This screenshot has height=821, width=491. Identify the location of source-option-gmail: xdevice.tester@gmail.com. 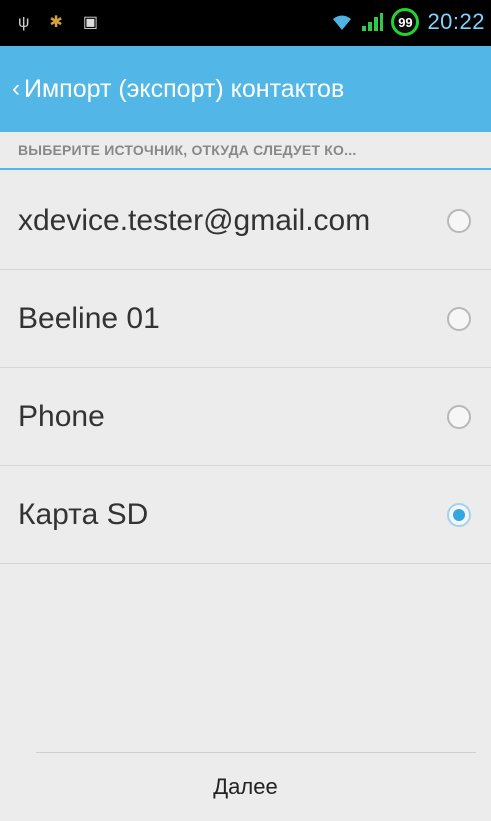
(245, 221).